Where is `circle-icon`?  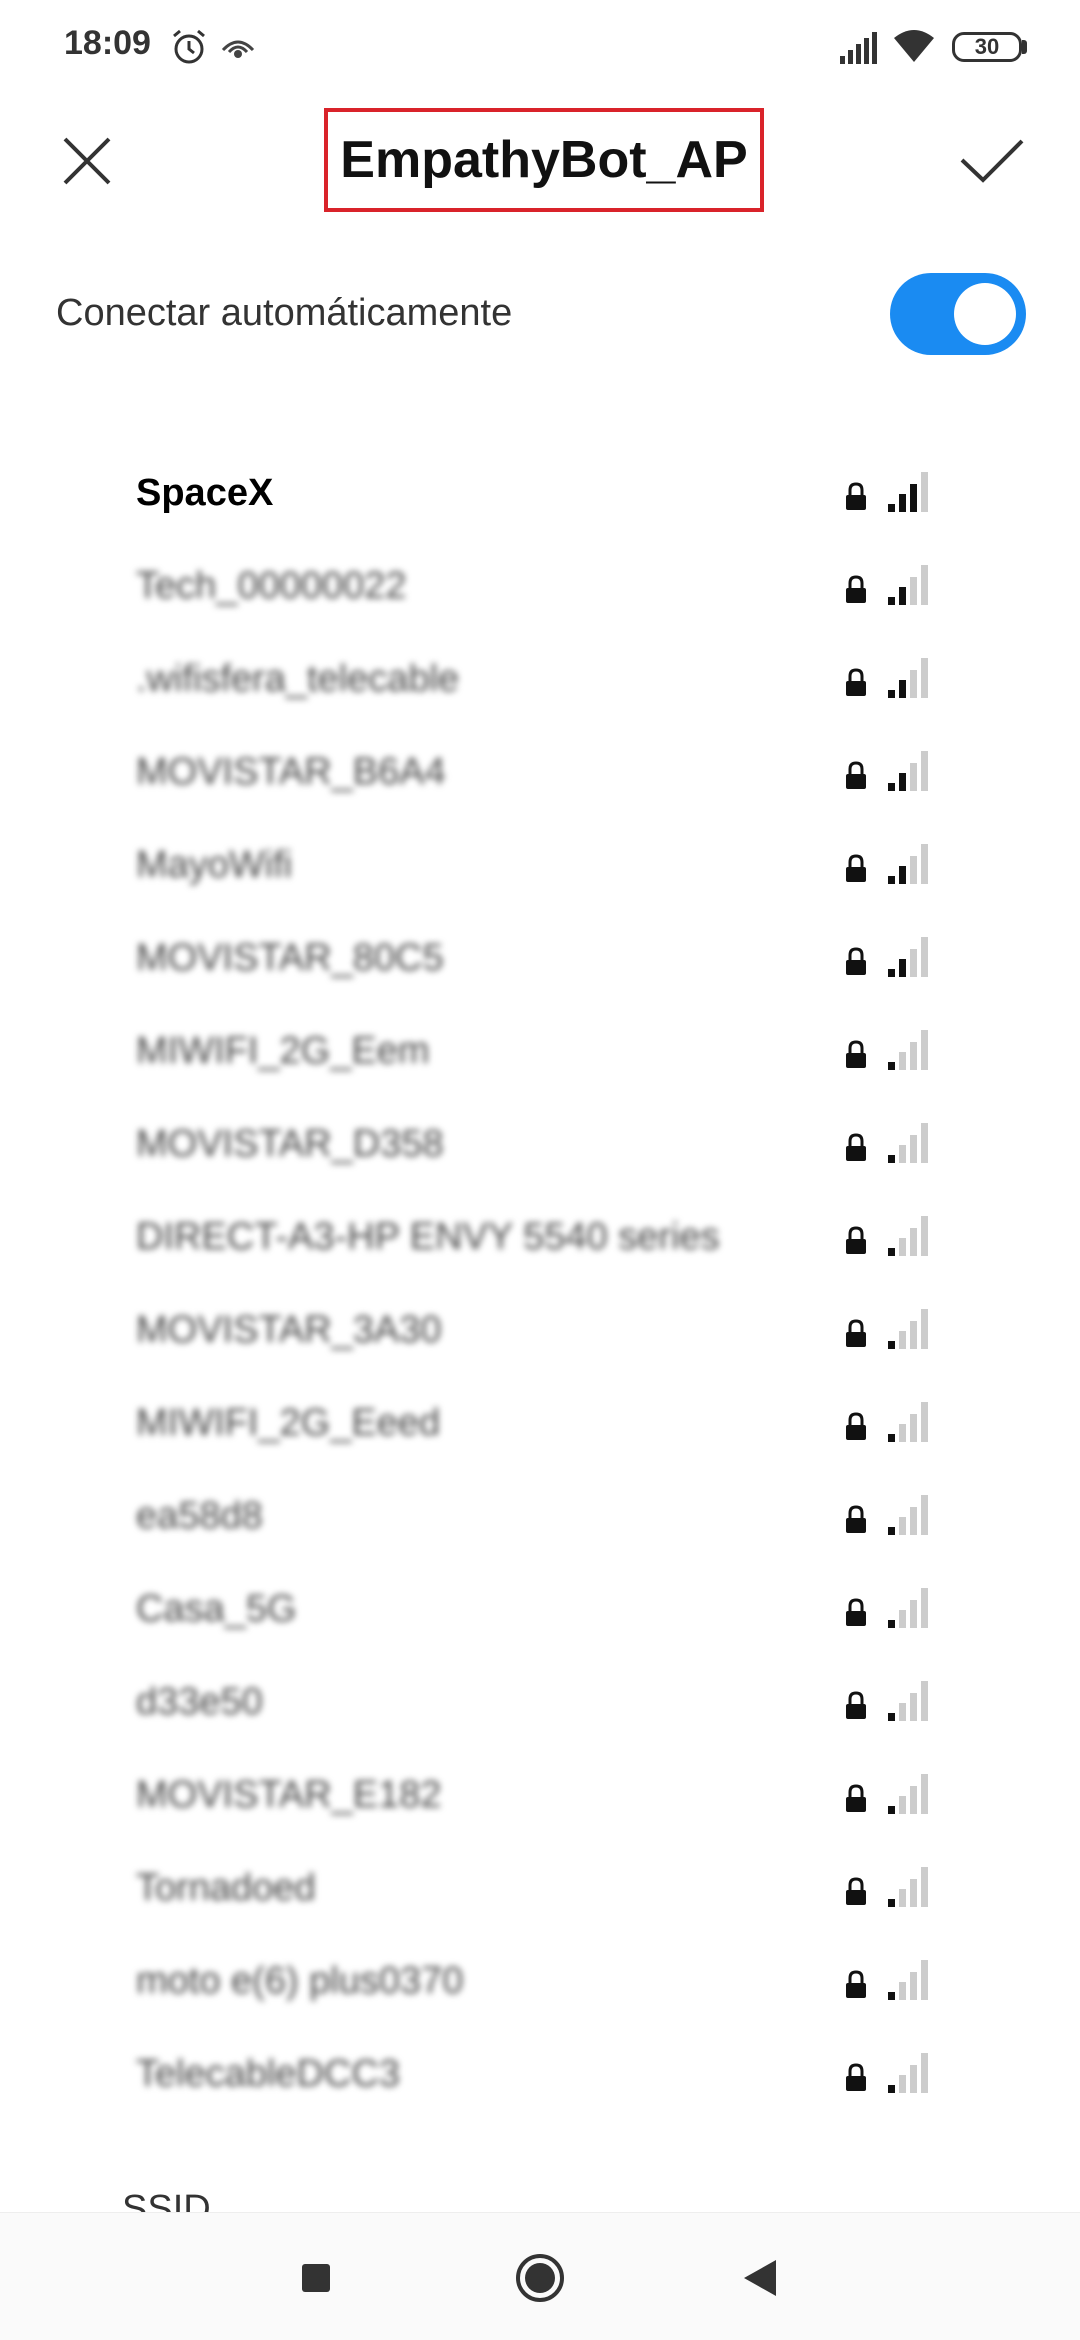 circle-icon is located at coordinates (540, 2278).